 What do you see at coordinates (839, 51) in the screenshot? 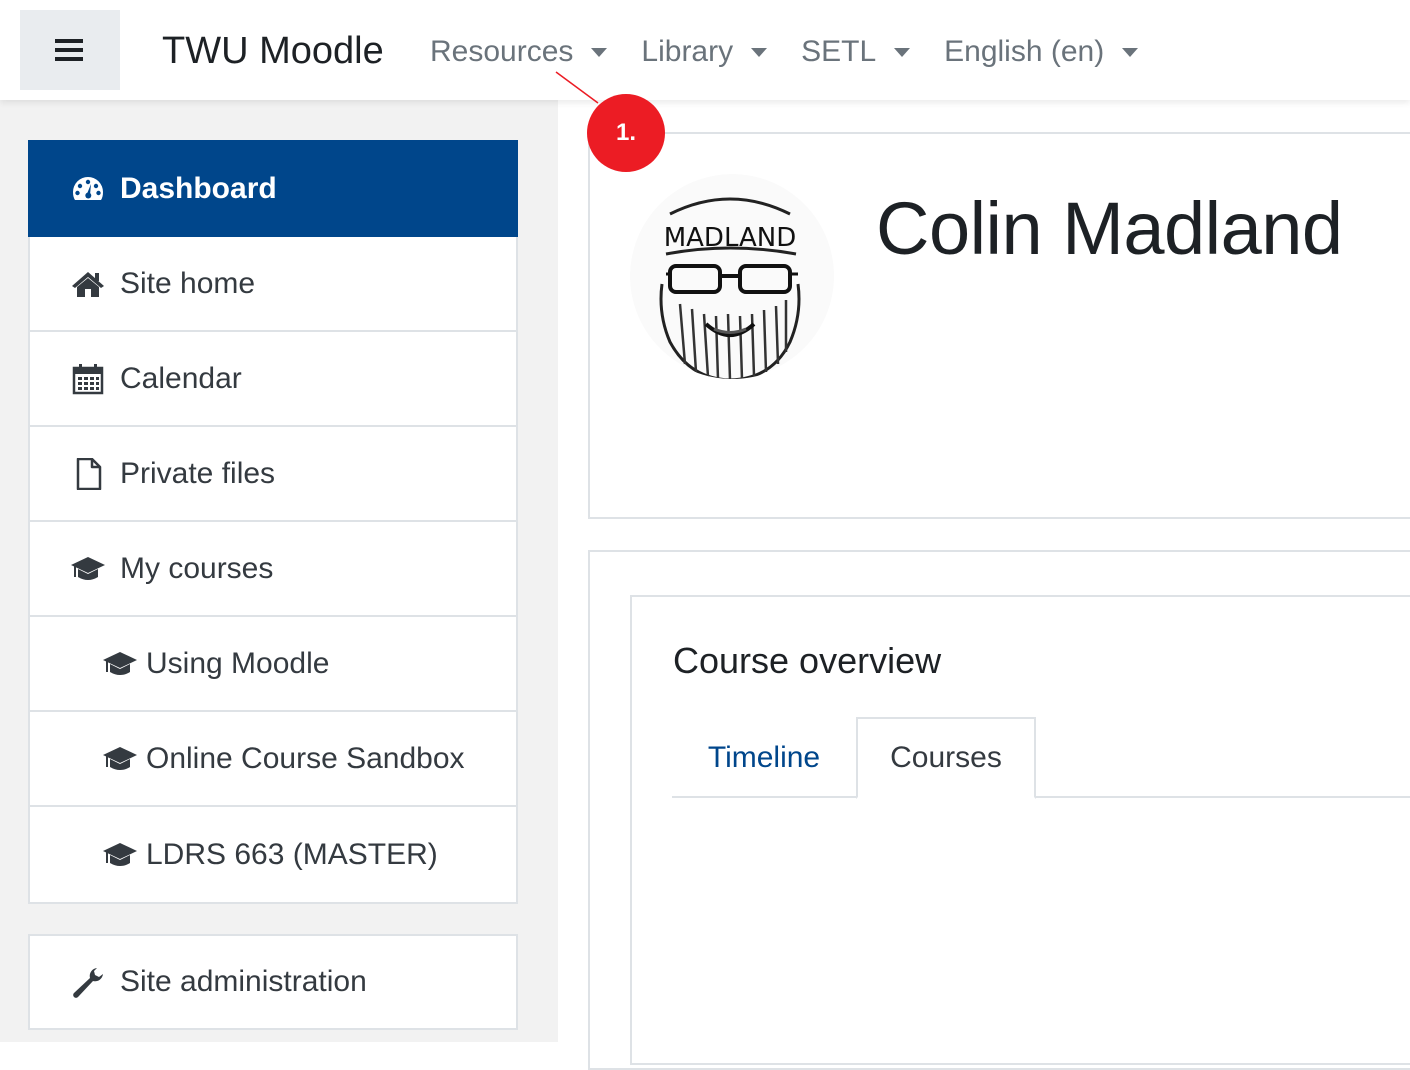
I see `menu-label: SETL` at bounding box center [839, 51].